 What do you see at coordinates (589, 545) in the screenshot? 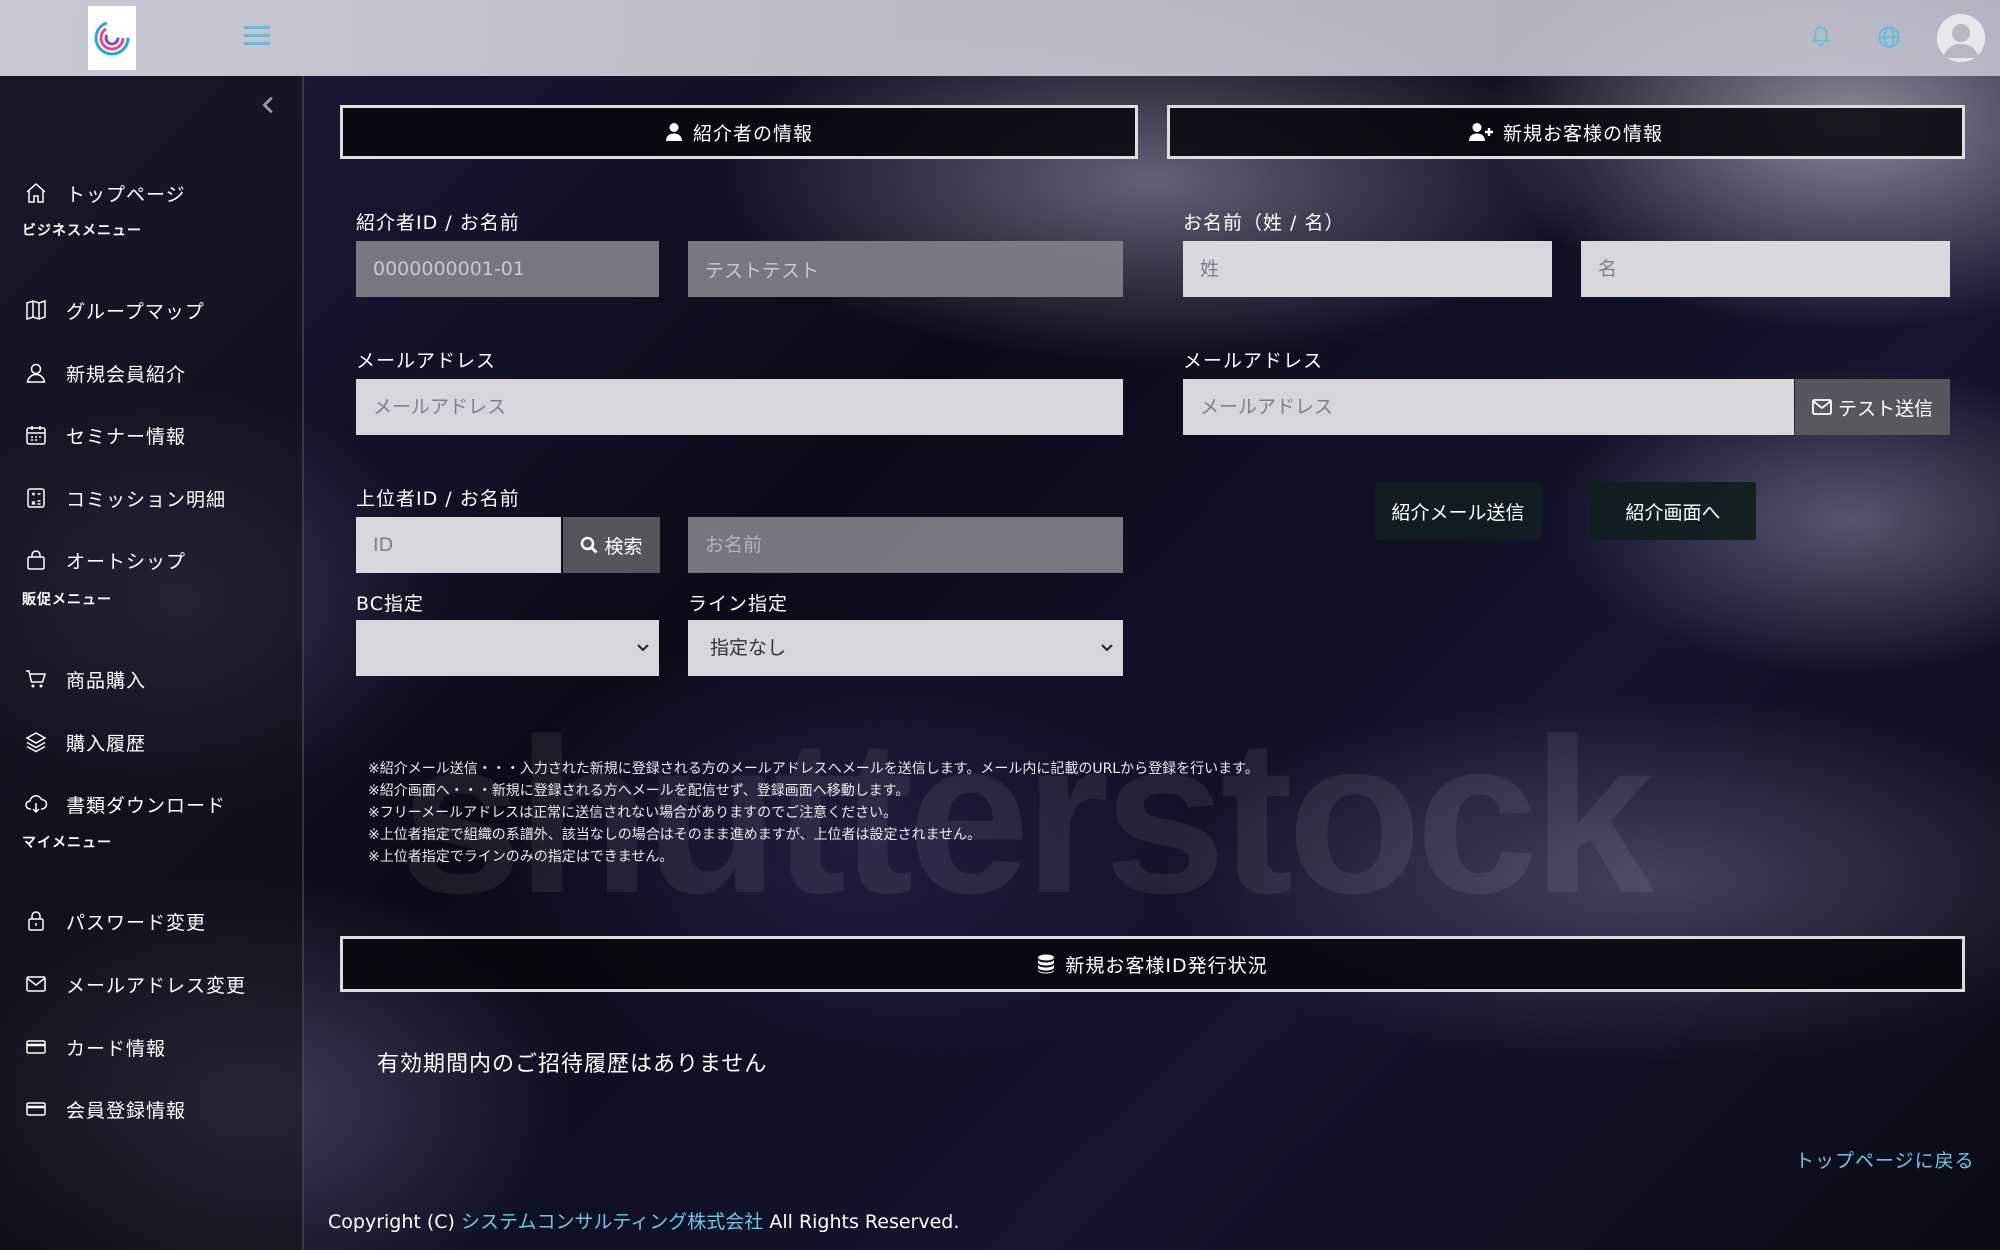
I see `search-icon` at bounding box center [589, 545].